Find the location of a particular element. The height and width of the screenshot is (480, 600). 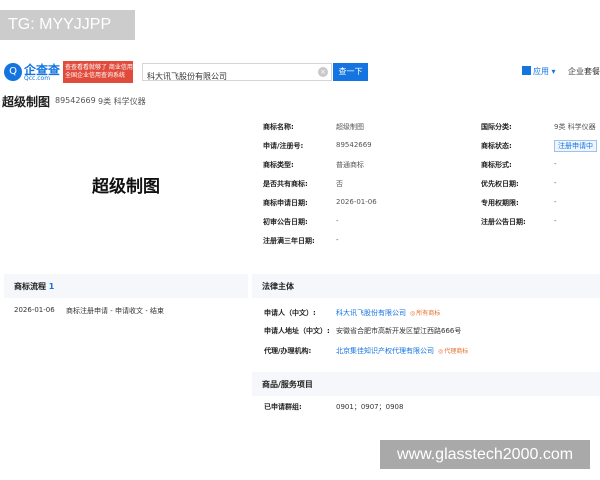

logo-subtext: Qcc.com is located at coordinates (37, 78).